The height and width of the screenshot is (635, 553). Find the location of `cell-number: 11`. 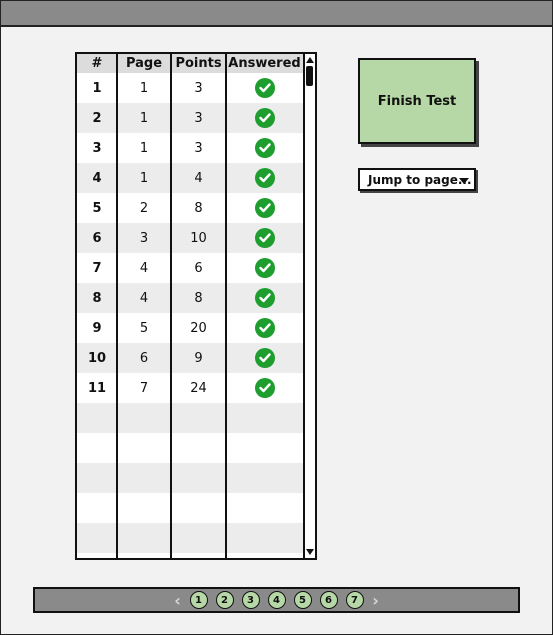

cell-number: 11 is located at coordinates (97, 388).